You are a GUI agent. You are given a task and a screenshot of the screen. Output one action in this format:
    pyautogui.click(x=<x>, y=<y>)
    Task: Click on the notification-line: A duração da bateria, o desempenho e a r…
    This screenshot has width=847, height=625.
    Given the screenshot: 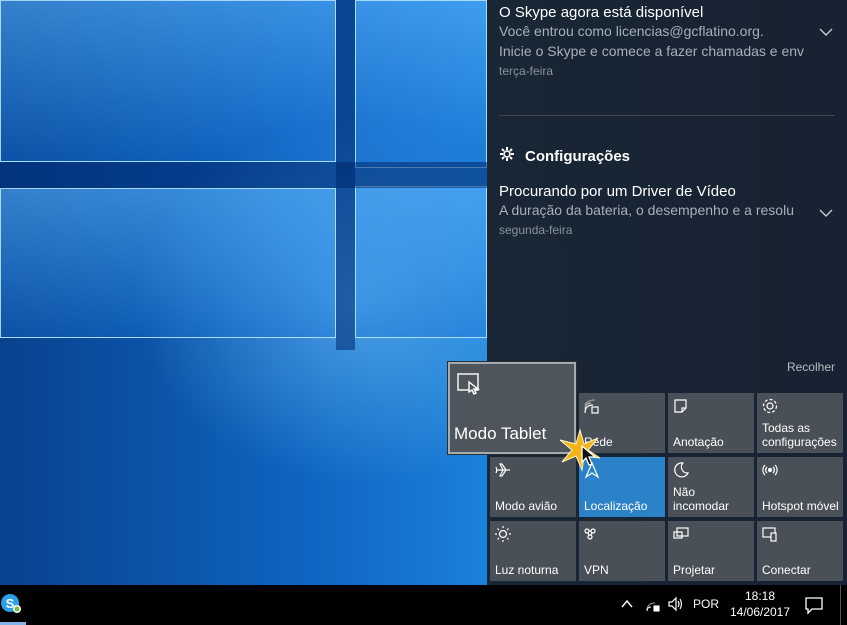 What is the action you would take?
    pyautogui.click(x=646, y=210)
    